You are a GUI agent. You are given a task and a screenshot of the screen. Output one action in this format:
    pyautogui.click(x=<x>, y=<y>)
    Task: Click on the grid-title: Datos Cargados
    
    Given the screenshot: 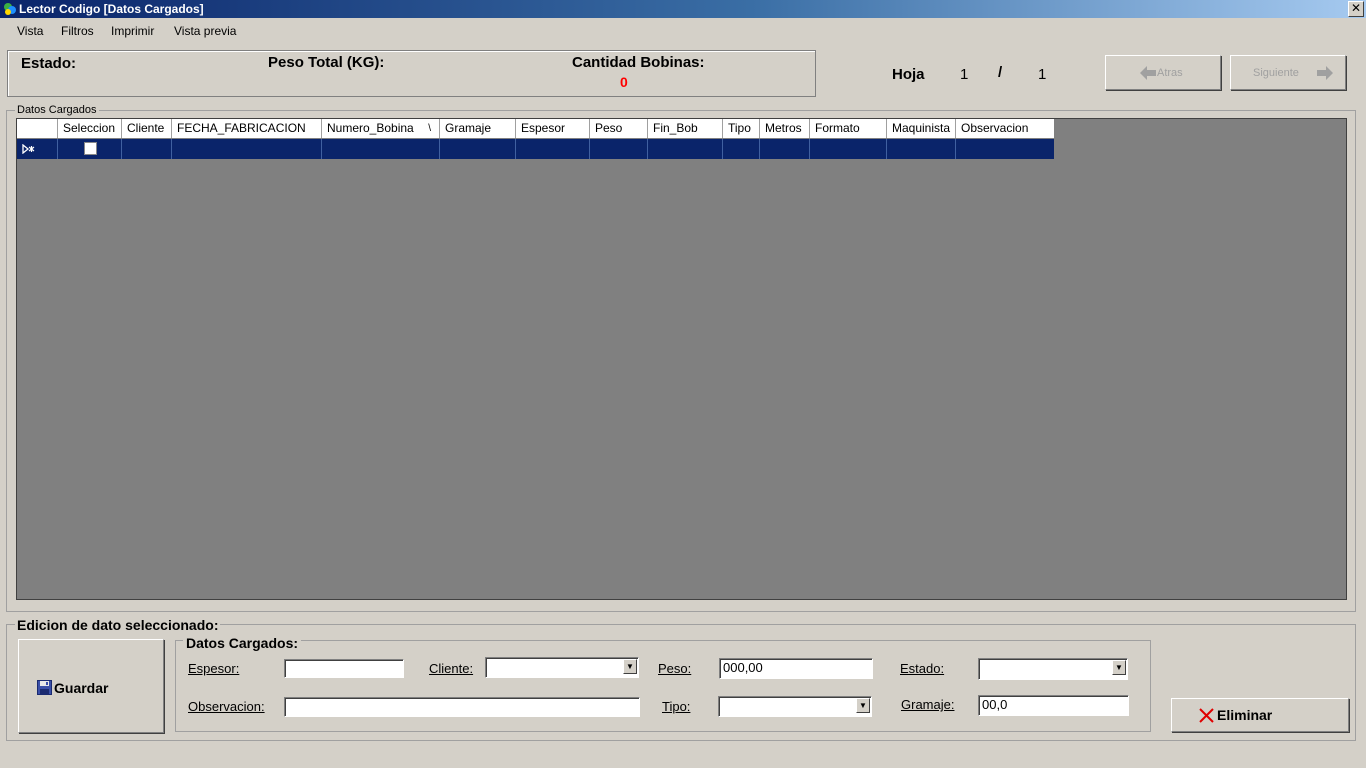 What is the action you would take?
    pyautogui.click(x=57, y=110)
    